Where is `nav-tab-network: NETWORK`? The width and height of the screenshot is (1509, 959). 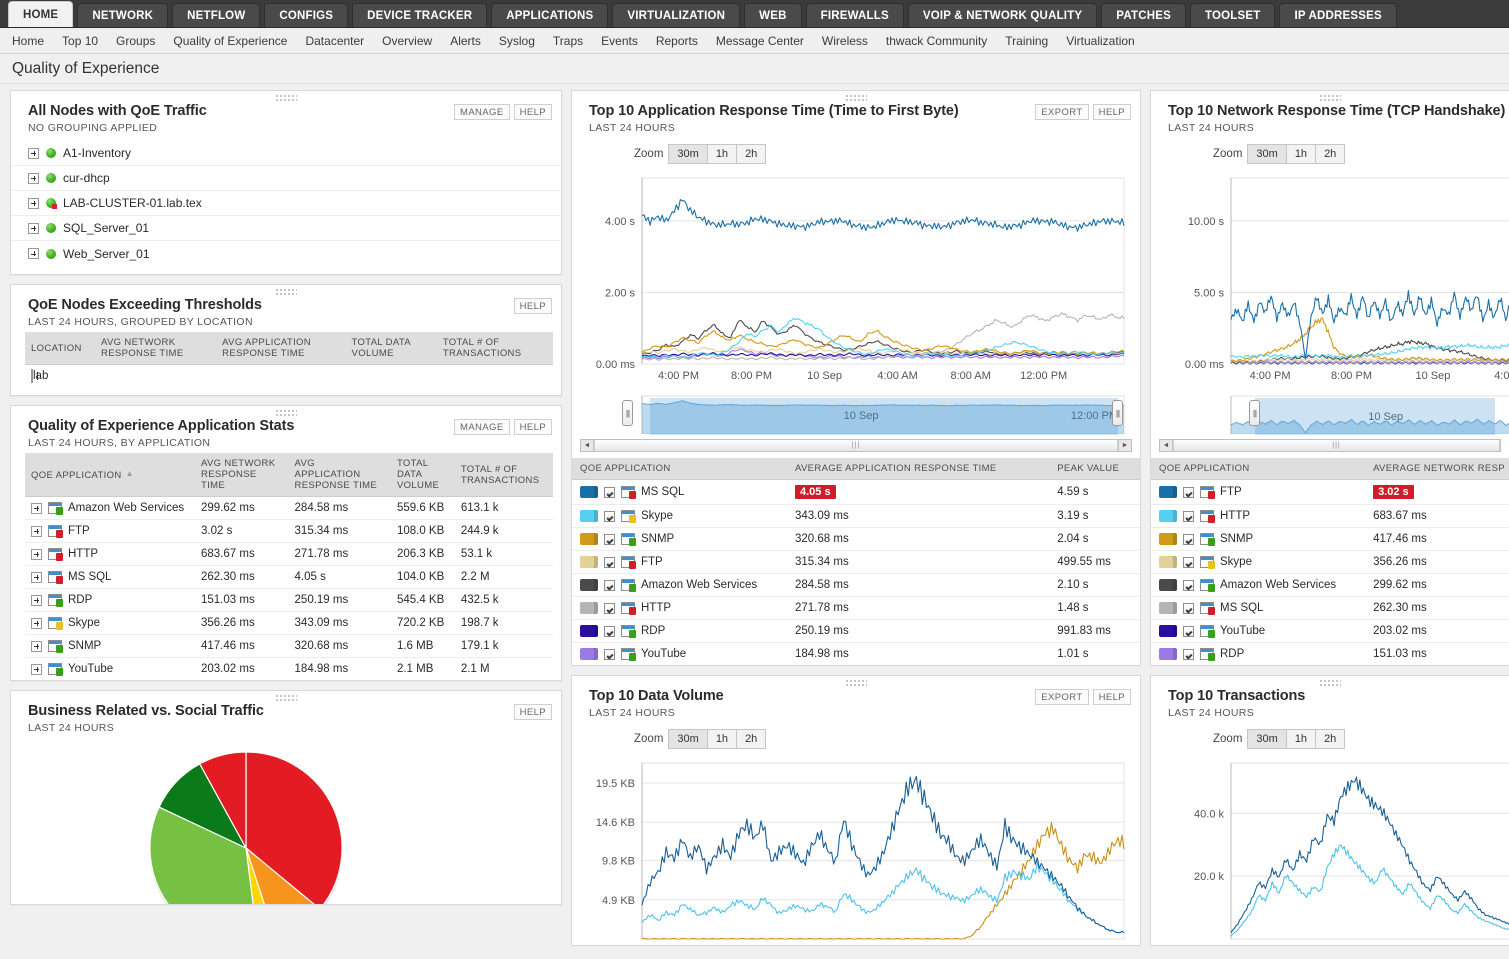
nav-tab-network: NETWORK is located at coordinates (123, 15).